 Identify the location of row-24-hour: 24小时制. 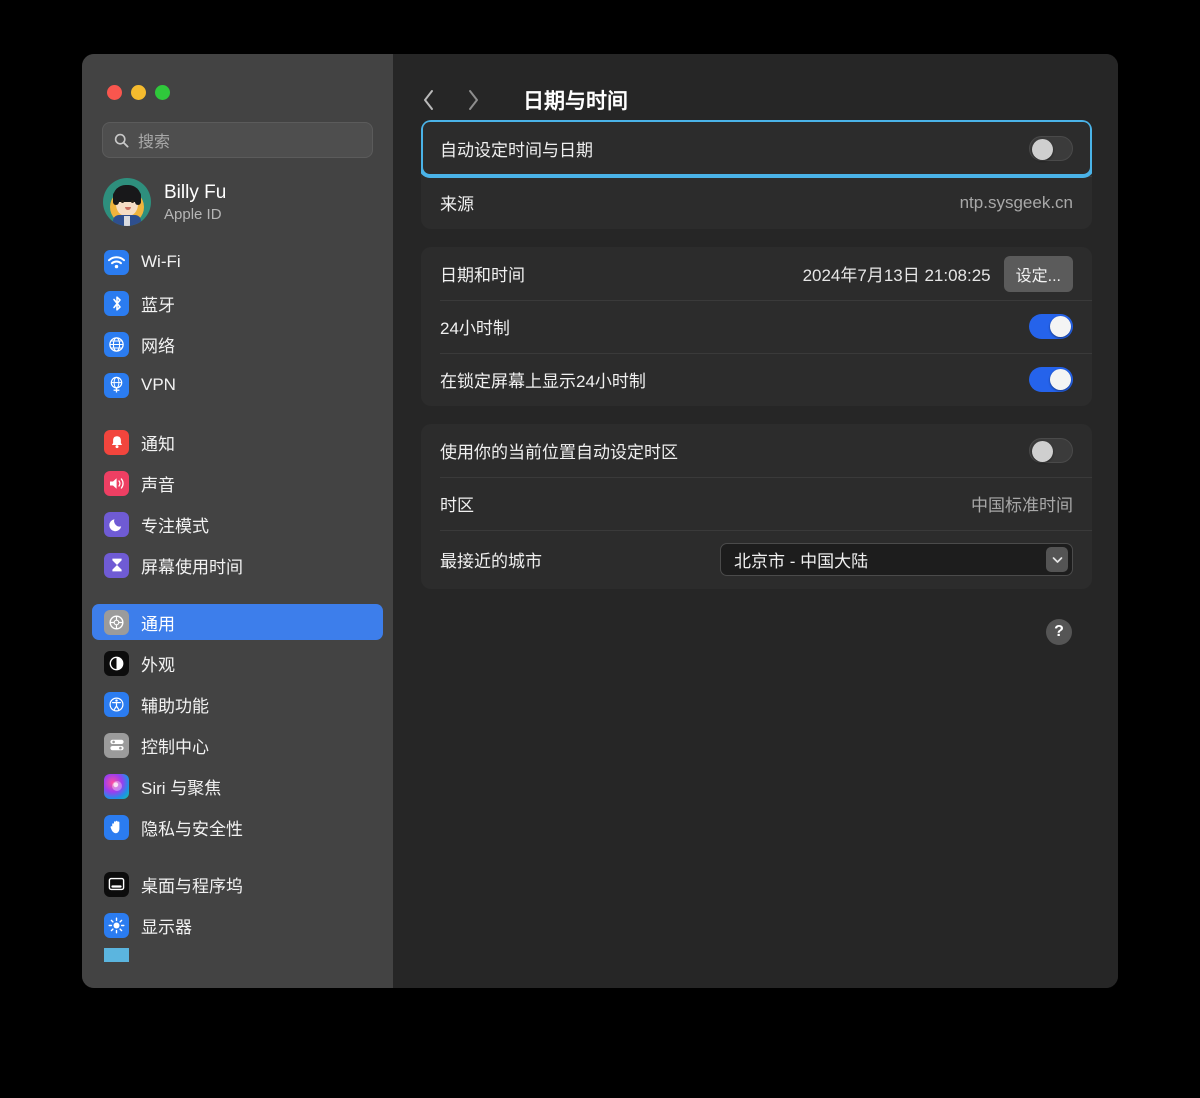
(756, 326).